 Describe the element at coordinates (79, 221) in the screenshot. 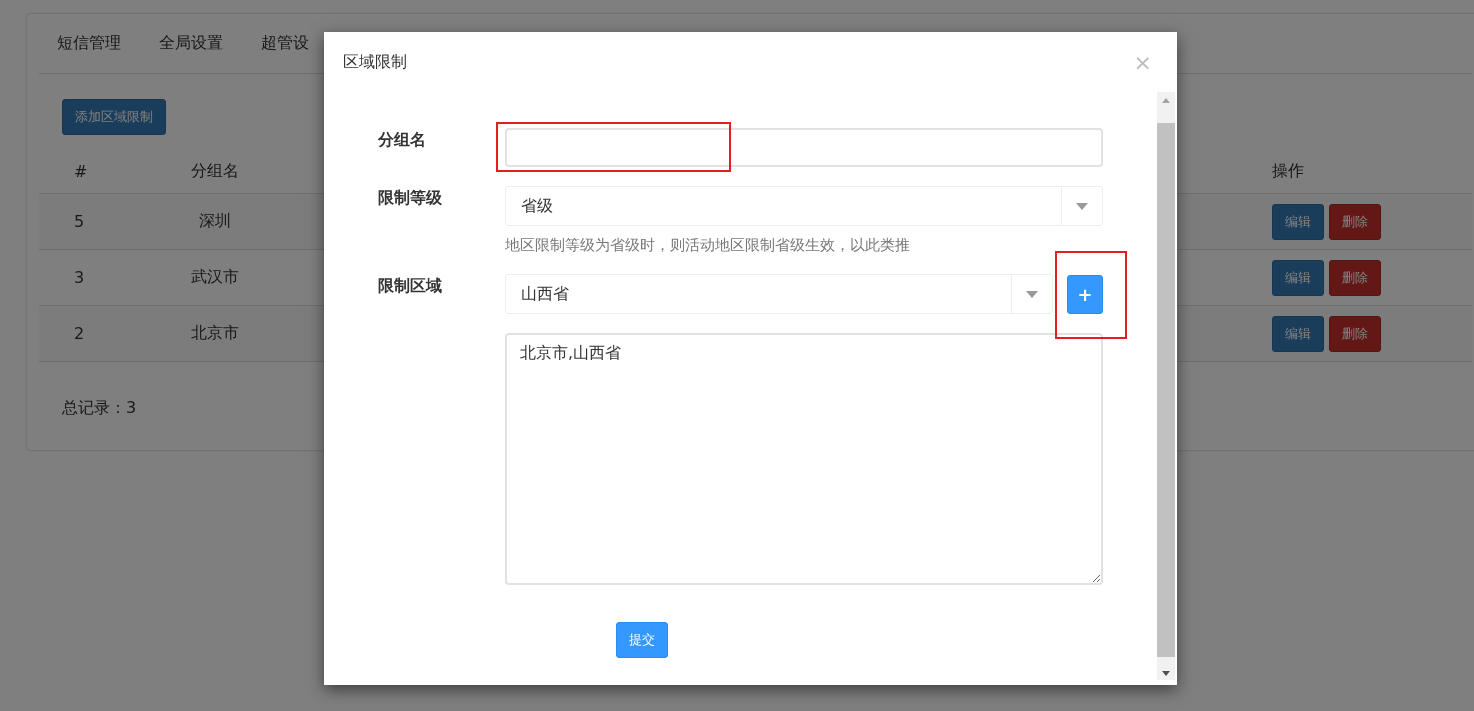

I see `table-cell-text: 5` at that location.